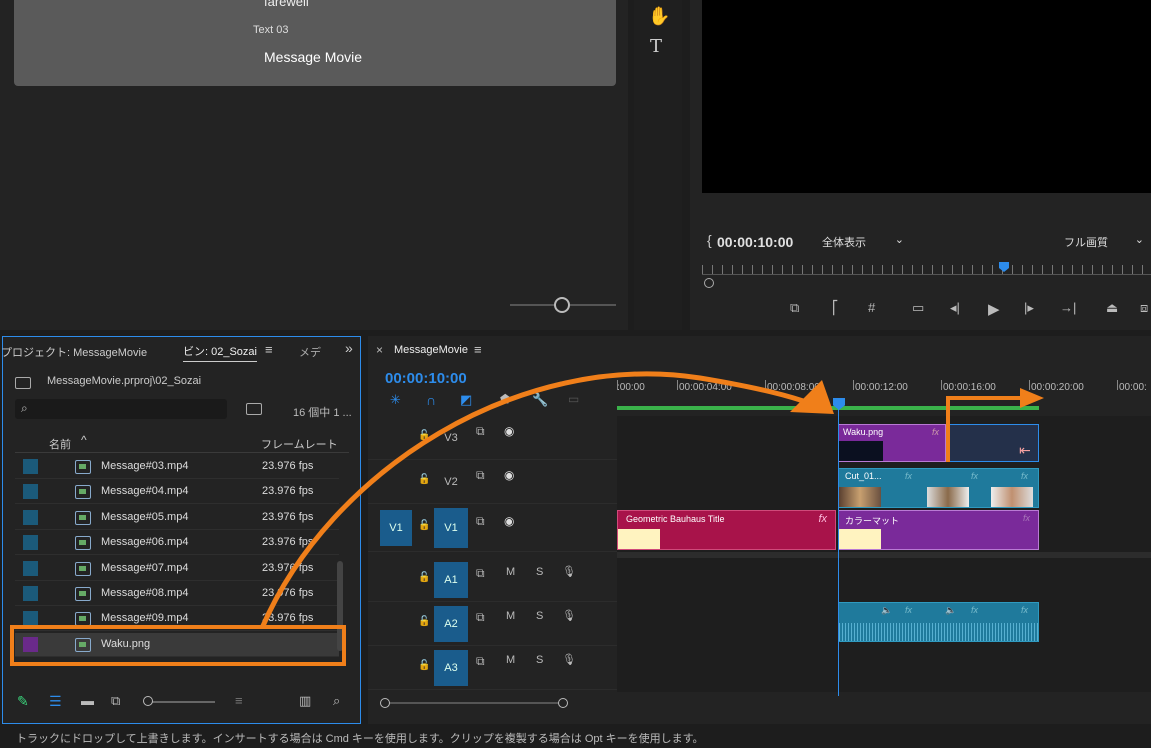 Image resolution: width=1151 pixels, height=748 pixels. Describe the element at coordinates (1029, 308) in the screenshot. I see `step-forward-icon: |▸` at that location.